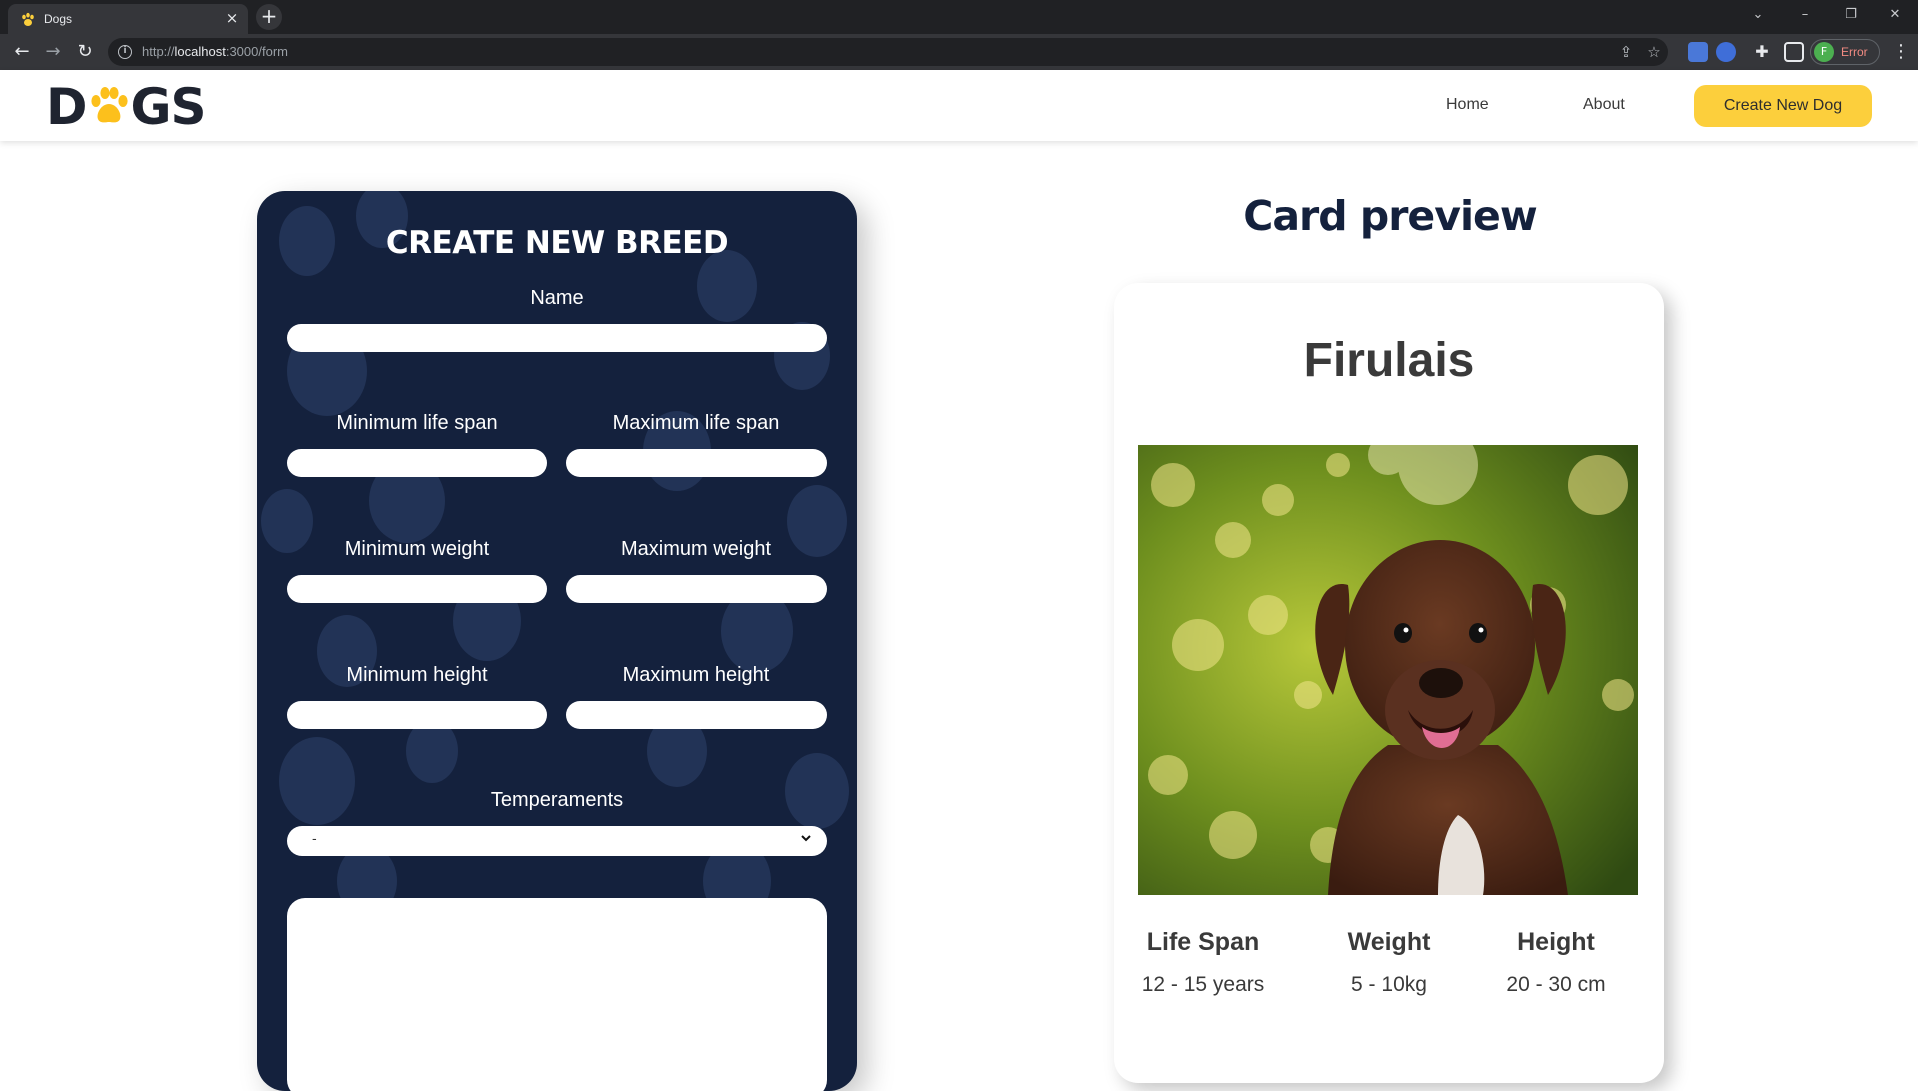  What do you see at coordinates (1895, 15) in the screenshot?
I see `close-window-icon: ✕` at bounding box center [1895, 15].